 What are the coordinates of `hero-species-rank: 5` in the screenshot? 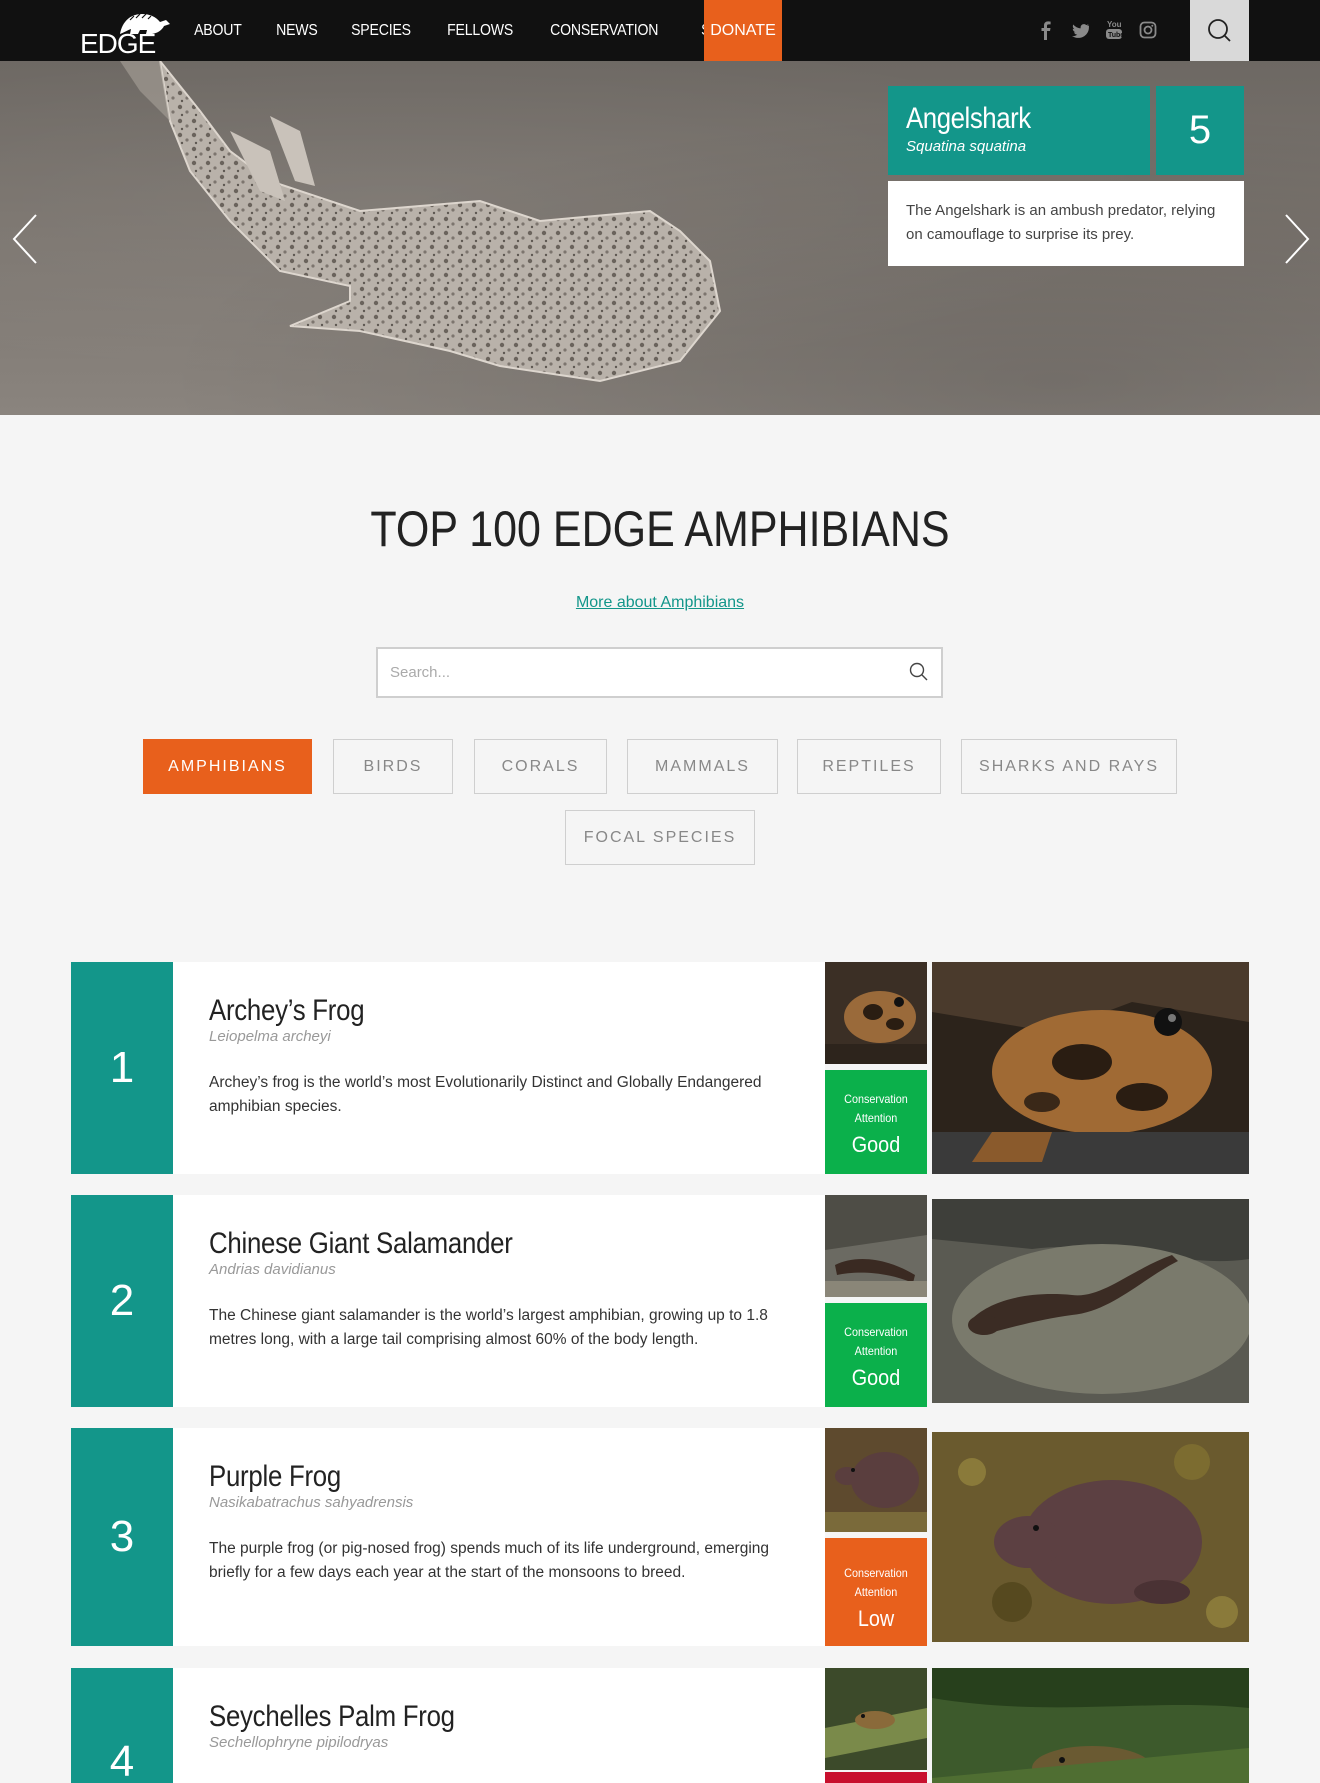 It's located at (1200, 130).